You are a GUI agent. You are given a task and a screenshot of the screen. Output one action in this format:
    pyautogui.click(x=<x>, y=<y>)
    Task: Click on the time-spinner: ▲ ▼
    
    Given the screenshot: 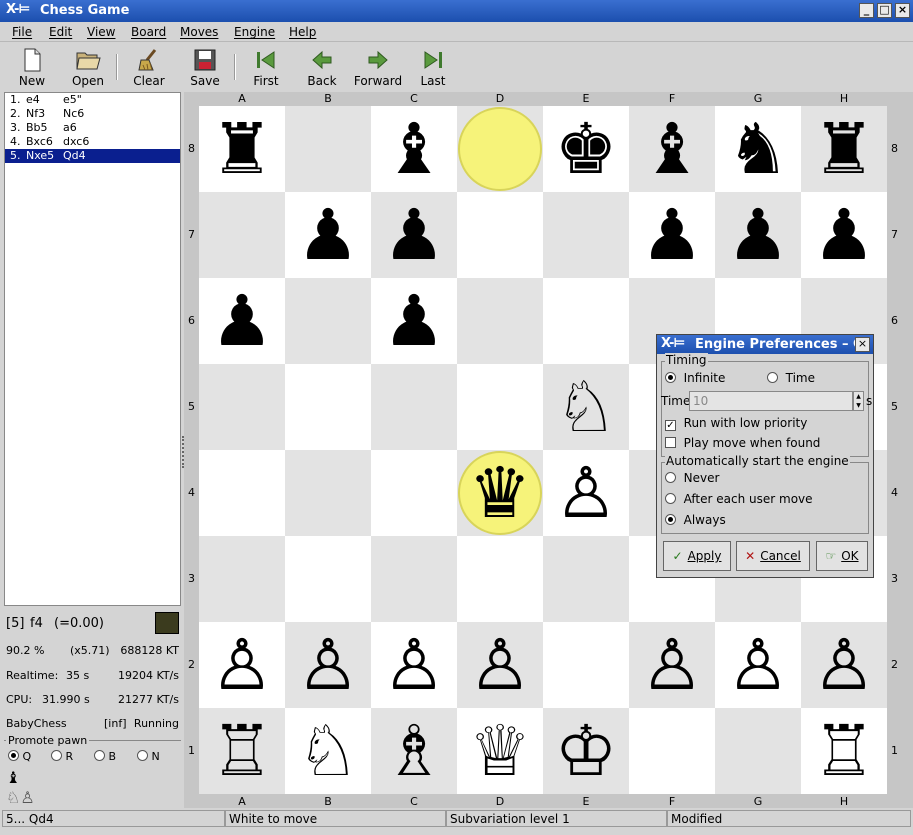 What is the action you would take?
    pyautogui.click(x=858, y=401)
    